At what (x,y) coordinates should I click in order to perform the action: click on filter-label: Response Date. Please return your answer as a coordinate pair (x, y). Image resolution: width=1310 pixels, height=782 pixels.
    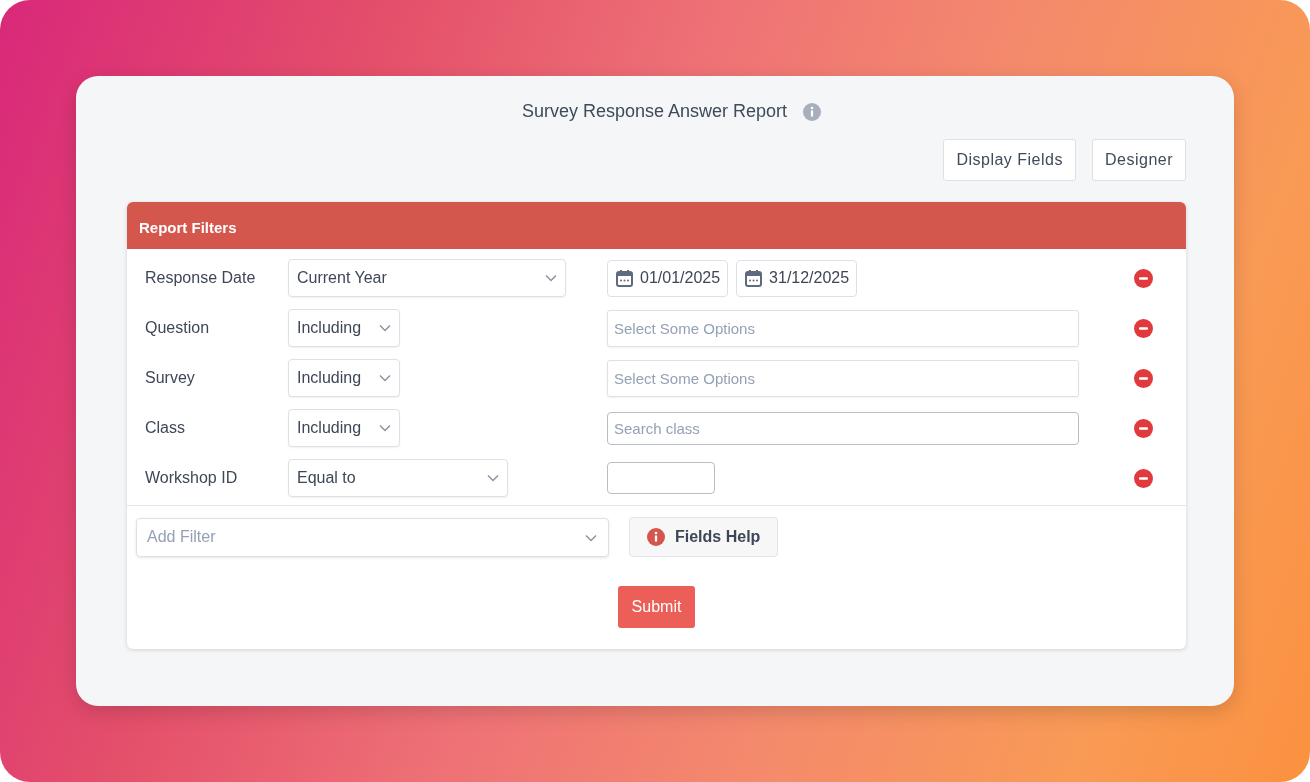
    Looking at the image, I should click on (201, 278).